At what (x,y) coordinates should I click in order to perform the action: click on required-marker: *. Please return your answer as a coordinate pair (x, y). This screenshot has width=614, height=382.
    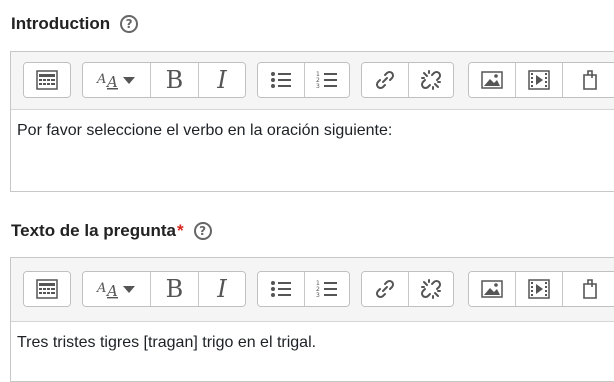
    Looking at the image, I should click on (180, 230).